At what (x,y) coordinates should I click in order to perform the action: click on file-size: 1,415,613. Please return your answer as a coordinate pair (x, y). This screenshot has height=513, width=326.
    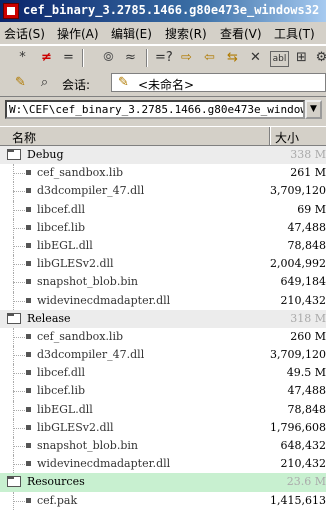
    Looking at the image, I should click on (298, 500).